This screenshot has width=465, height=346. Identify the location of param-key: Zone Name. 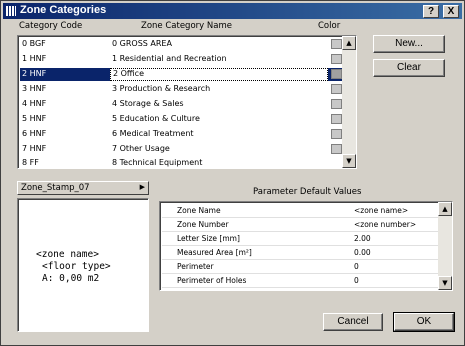
(199, 210).